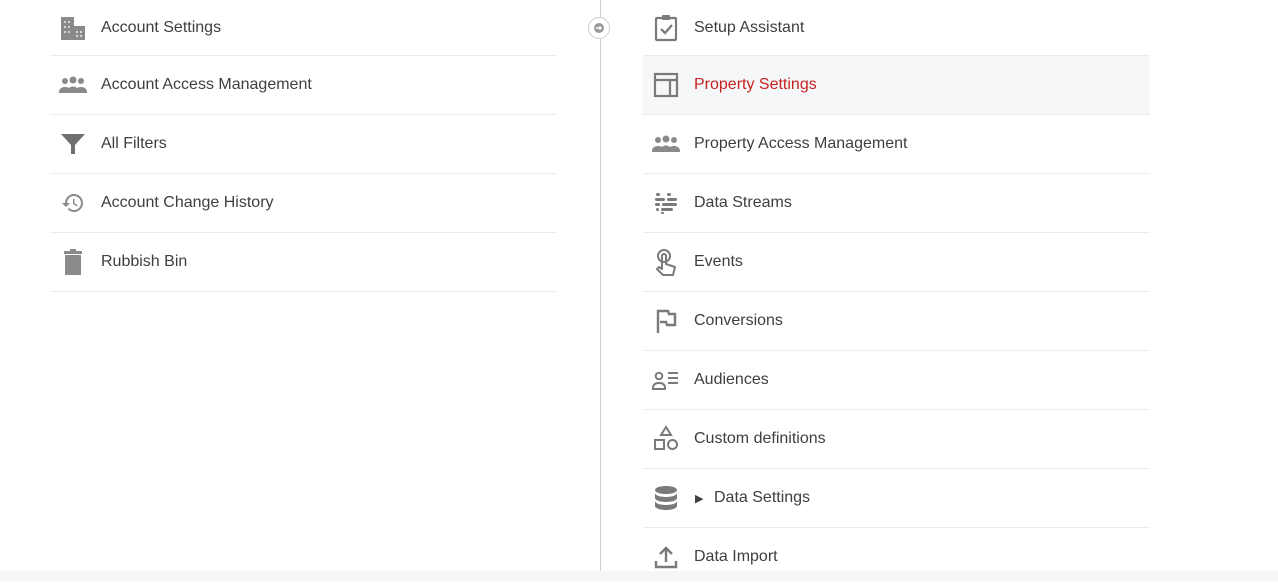 The image size is (1278, 586). I want to click on events-item: Events, so click(896, 262).